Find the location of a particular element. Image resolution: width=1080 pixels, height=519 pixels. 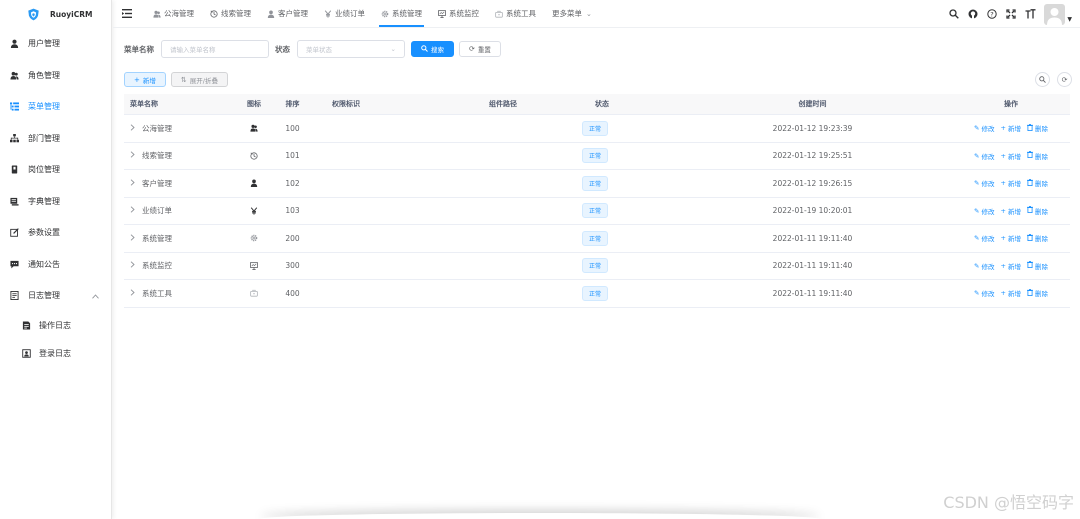

sidebar-item: 部门管理 is located at coordinates (55, 139).